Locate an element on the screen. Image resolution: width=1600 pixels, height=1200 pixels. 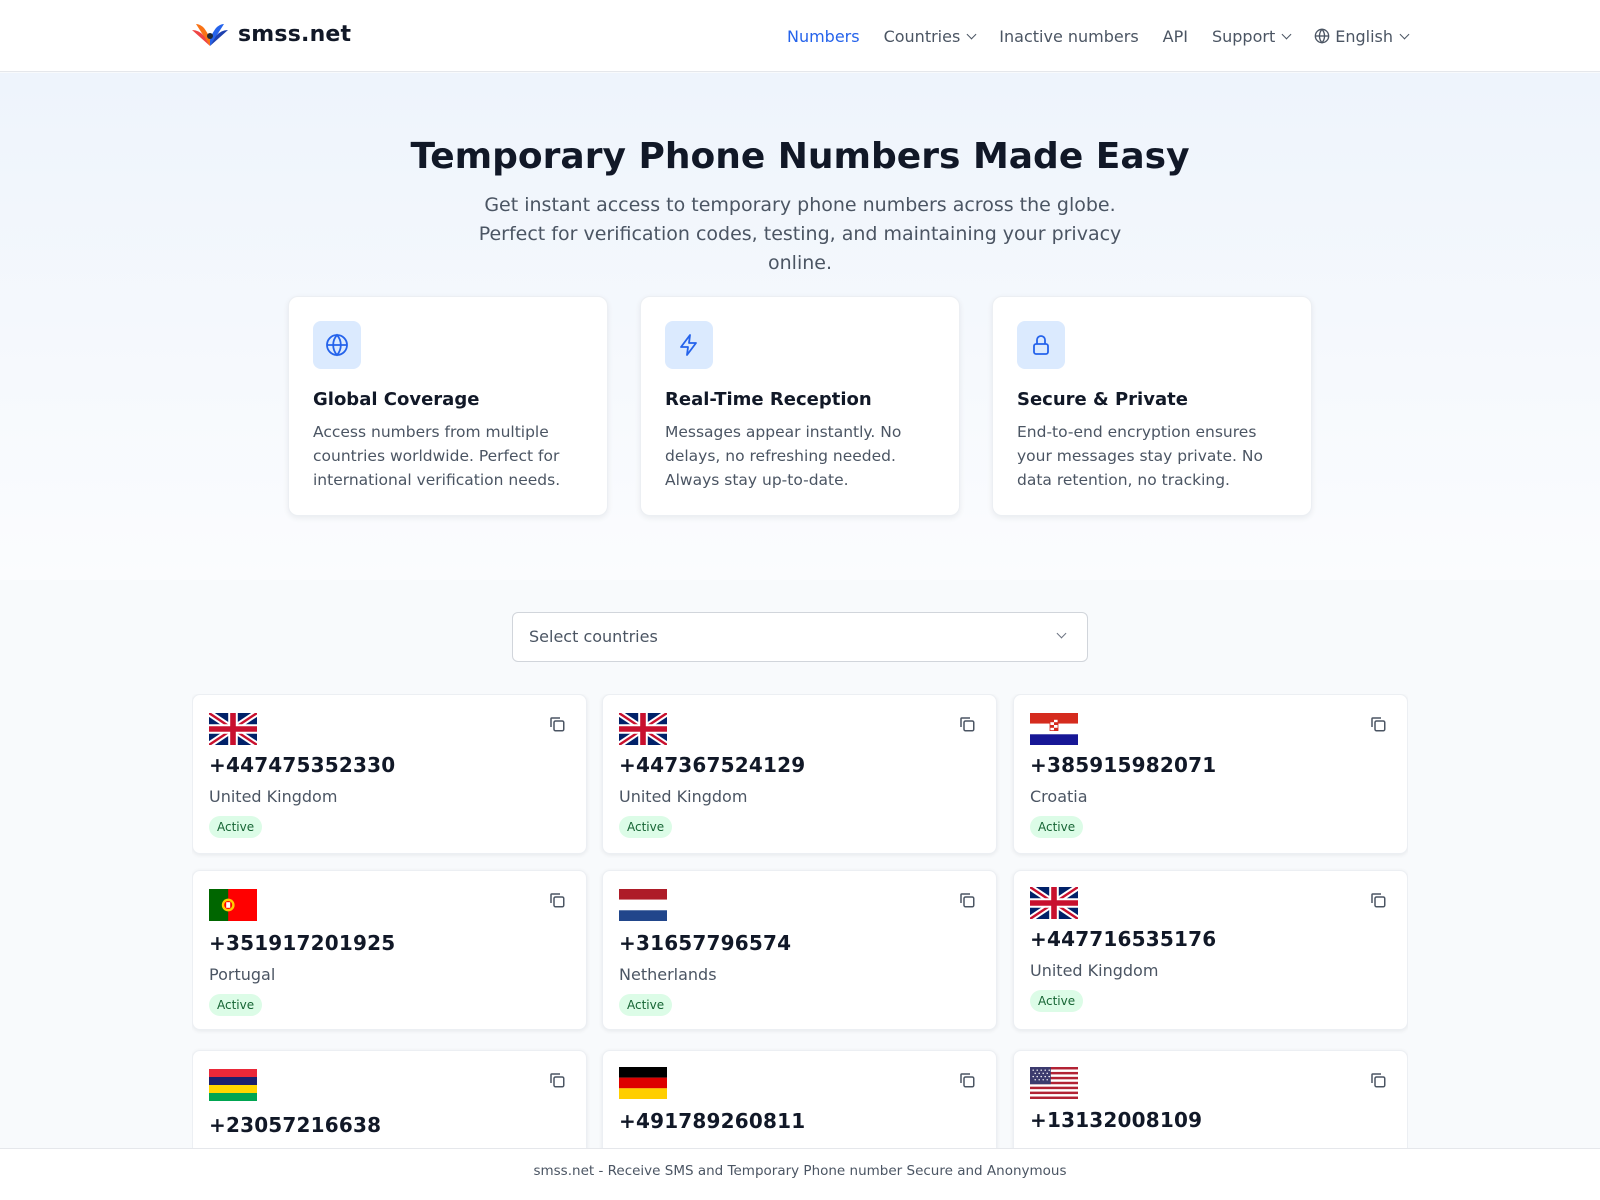
feature-title: Secure & Private is located at coordinates (1102, 399).